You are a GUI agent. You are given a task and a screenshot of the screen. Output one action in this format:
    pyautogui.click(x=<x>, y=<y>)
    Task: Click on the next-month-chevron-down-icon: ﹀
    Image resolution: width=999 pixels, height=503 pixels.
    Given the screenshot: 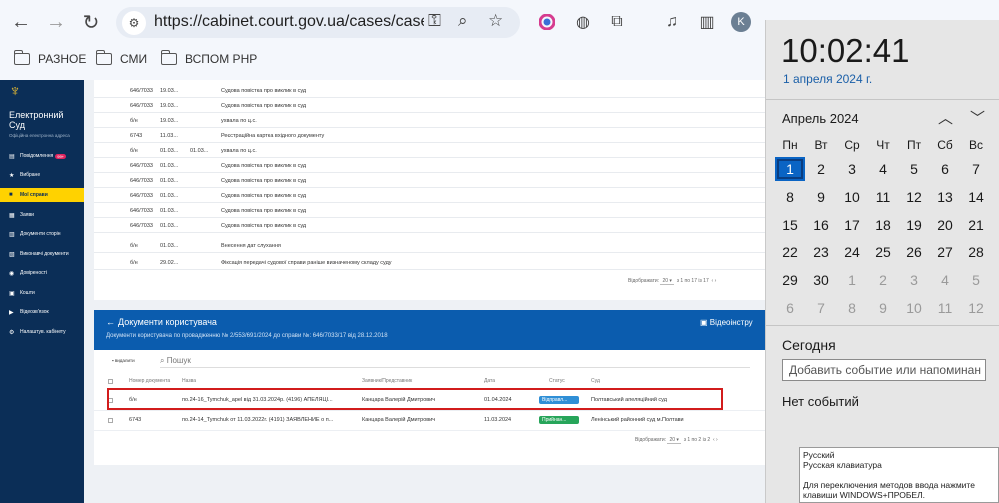 What is the action you would take?
    pyautogui.click(x=977, y=117)
    